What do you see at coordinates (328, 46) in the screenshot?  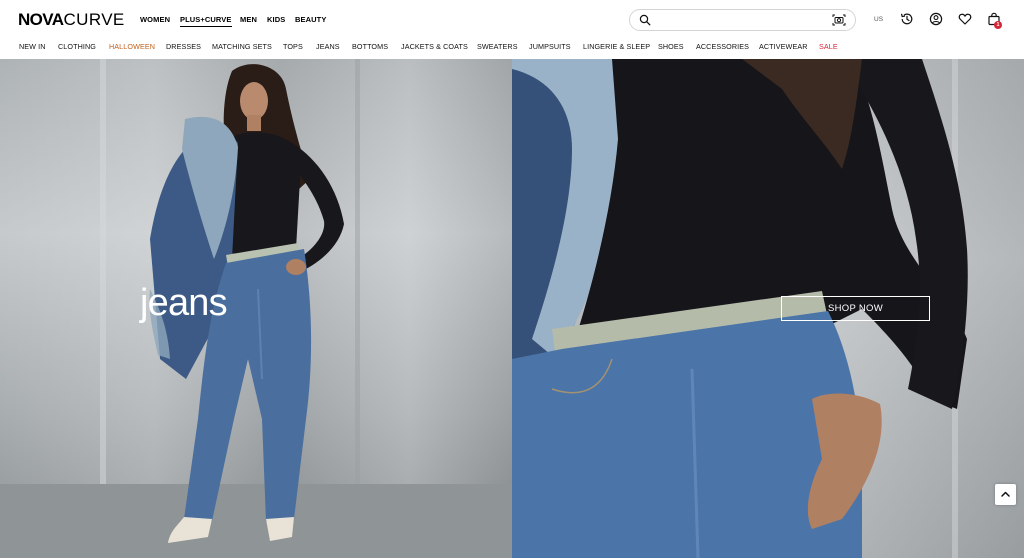 I see `nav-jeans: JEANS` at bounding box center [328, 46].